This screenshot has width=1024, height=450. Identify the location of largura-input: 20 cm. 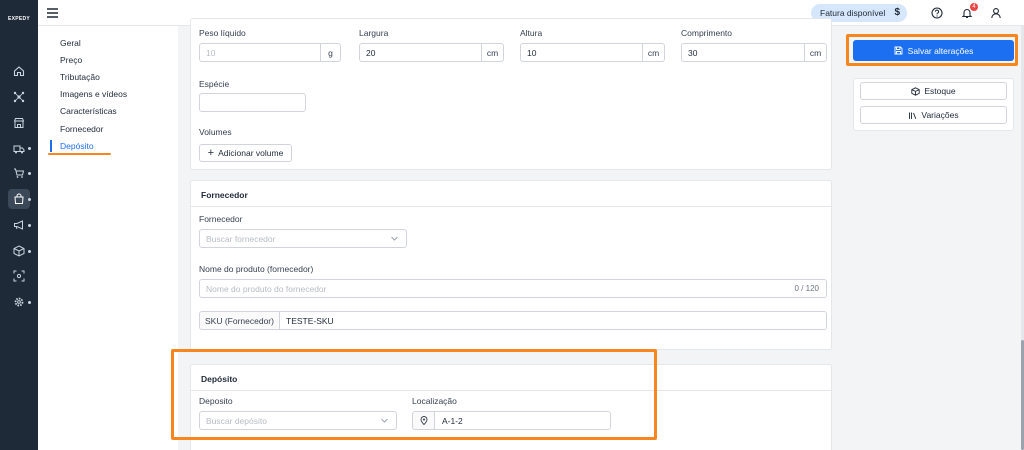
(431, 52).